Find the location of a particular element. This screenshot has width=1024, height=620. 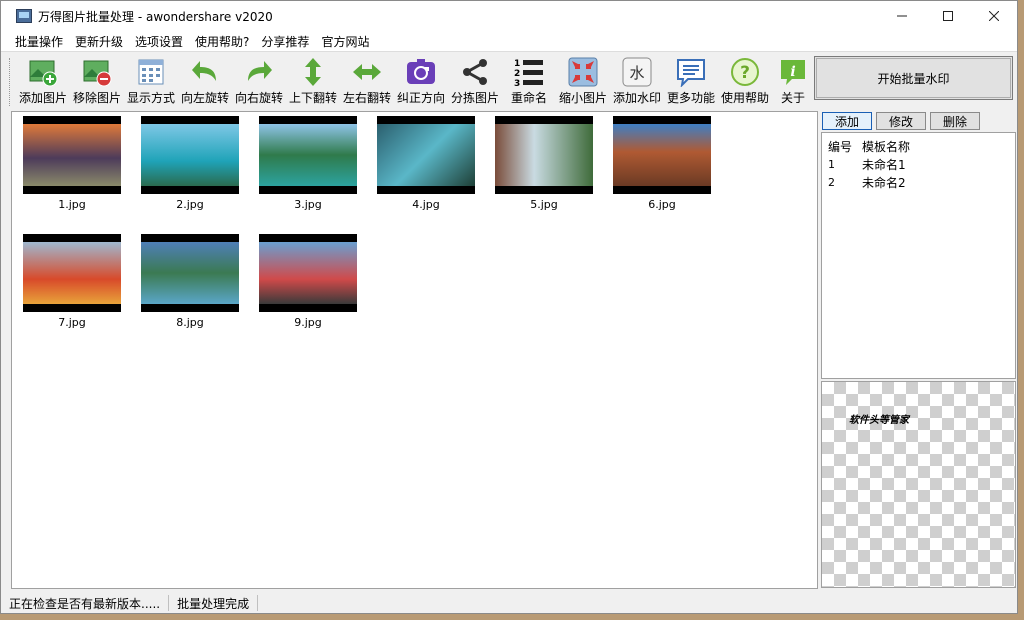

flip-horizontal-button: 左右翻转 is located at coordinates (367, 81).